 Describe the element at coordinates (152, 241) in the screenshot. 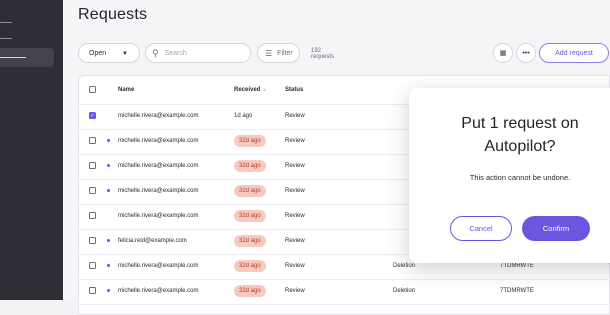

I see `row-email: felicia.reid@example.com` at that location.